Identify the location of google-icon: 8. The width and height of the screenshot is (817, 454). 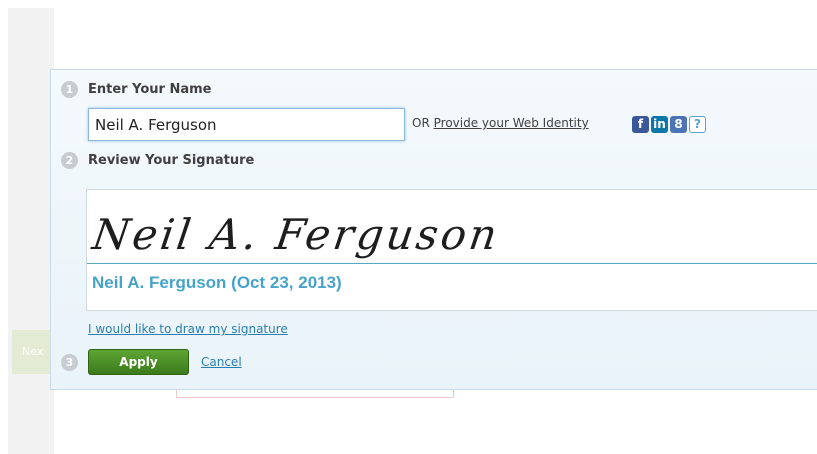
(678, 124).